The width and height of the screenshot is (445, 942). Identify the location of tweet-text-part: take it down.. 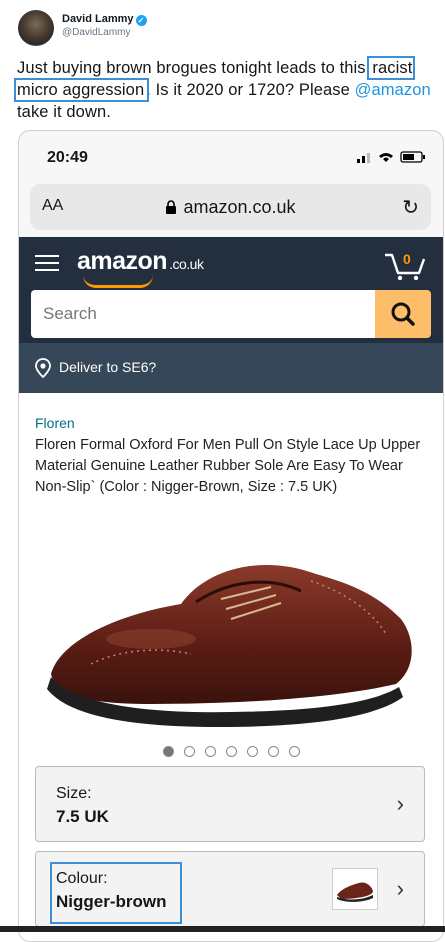
(64, 112).